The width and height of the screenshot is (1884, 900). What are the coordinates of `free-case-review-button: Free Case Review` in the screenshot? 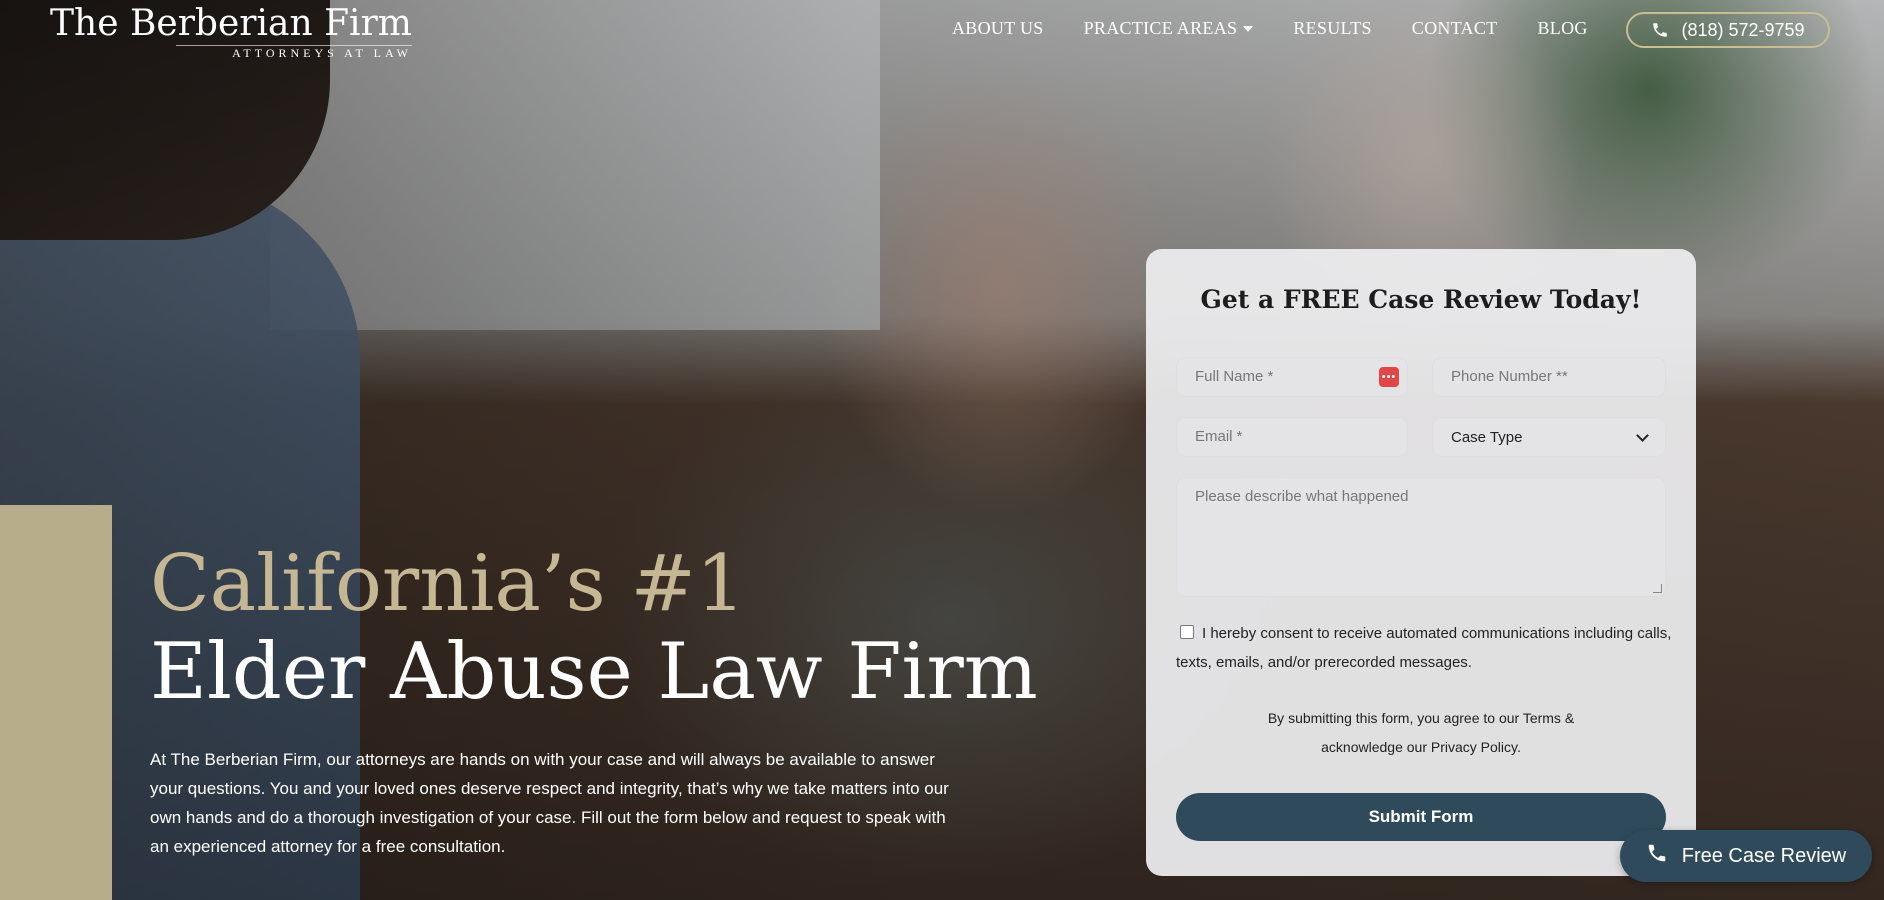 It's located at (1746, 856).